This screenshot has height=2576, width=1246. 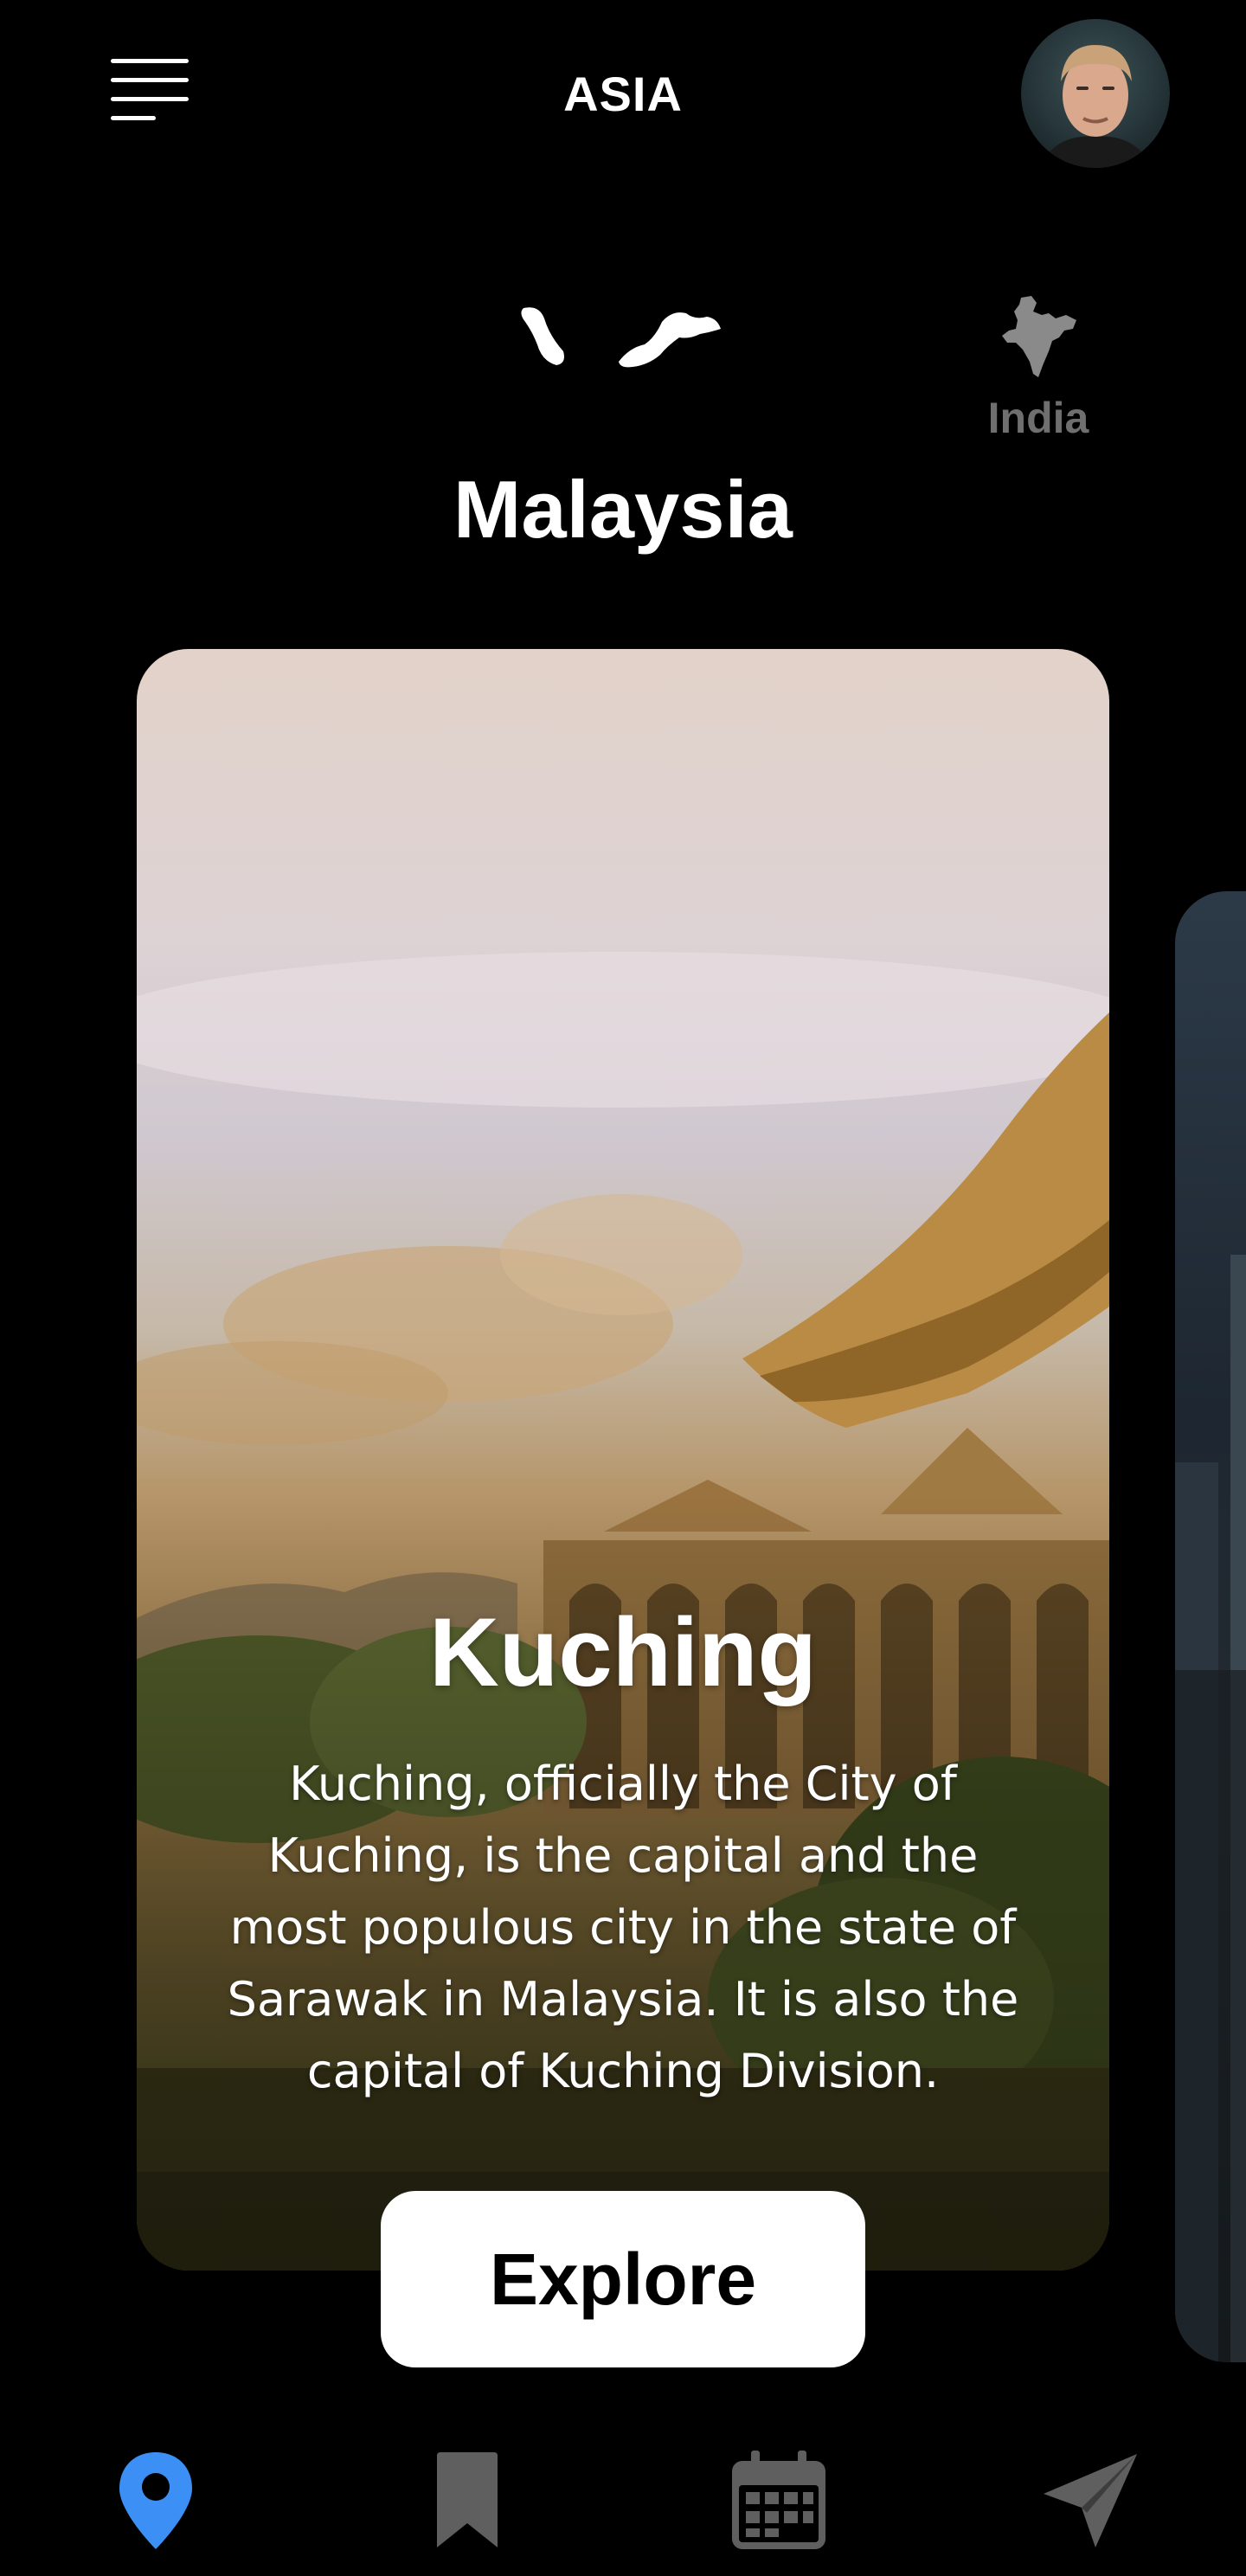 What do you see at coordinates (623, 1652) in the screenshot?
I see `city-name: Kuching` at bounding box center [623, 1652].